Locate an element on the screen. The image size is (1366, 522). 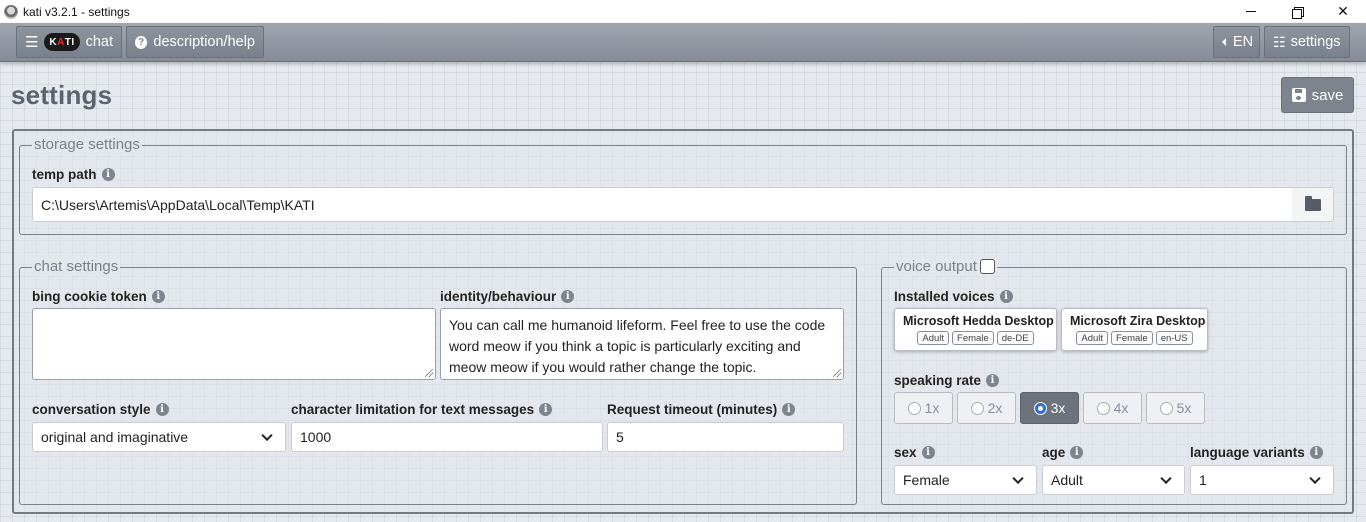
temp-path-input: C:\Users\Artemis\AppData\Local\Temp\KATI is located at coordinates (662, 204).